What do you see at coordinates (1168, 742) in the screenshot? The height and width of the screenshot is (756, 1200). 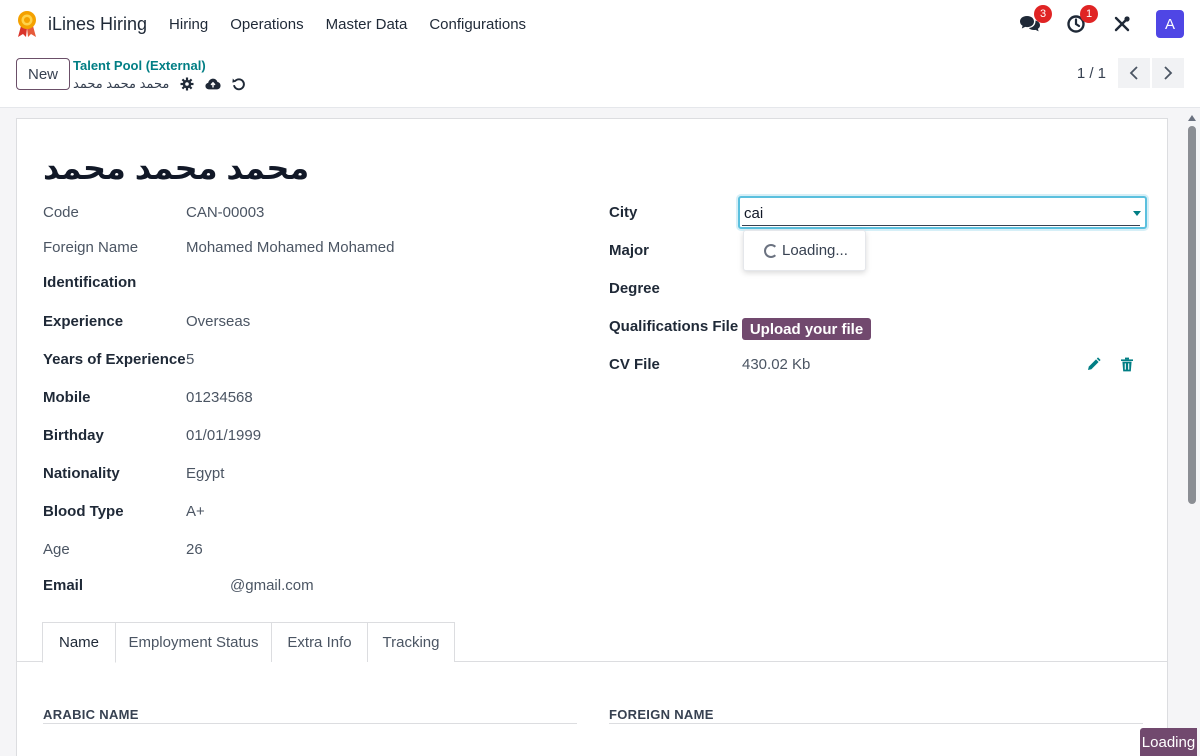 I see `loading-indicator: Loading` at bounding box center [1168, 742].